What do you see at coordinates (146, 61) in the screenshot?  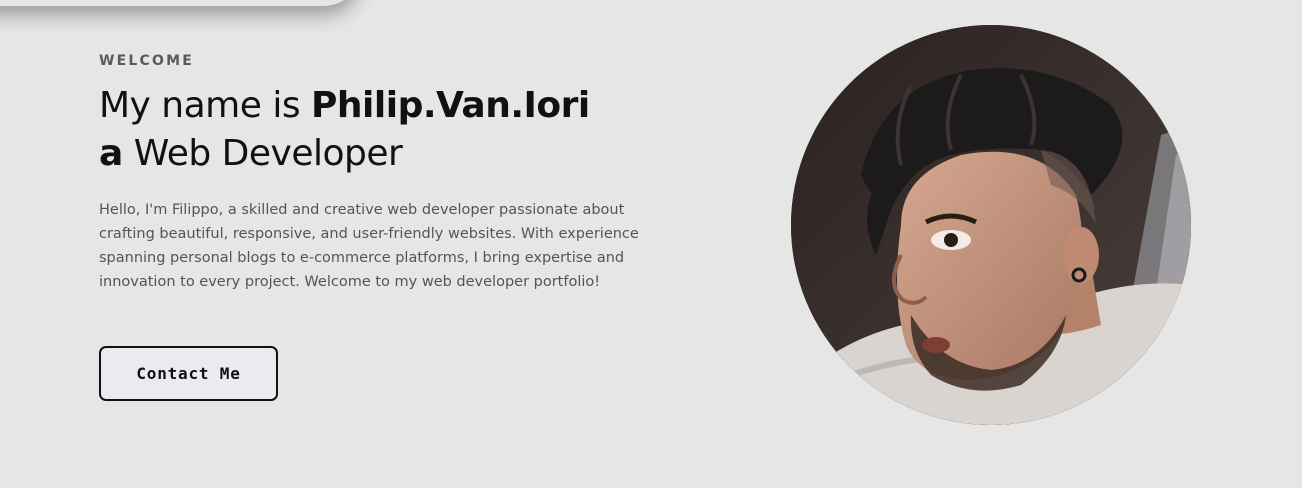 I see `welcome-eyebrow: WELCOME` at bounding box center [146, 61].